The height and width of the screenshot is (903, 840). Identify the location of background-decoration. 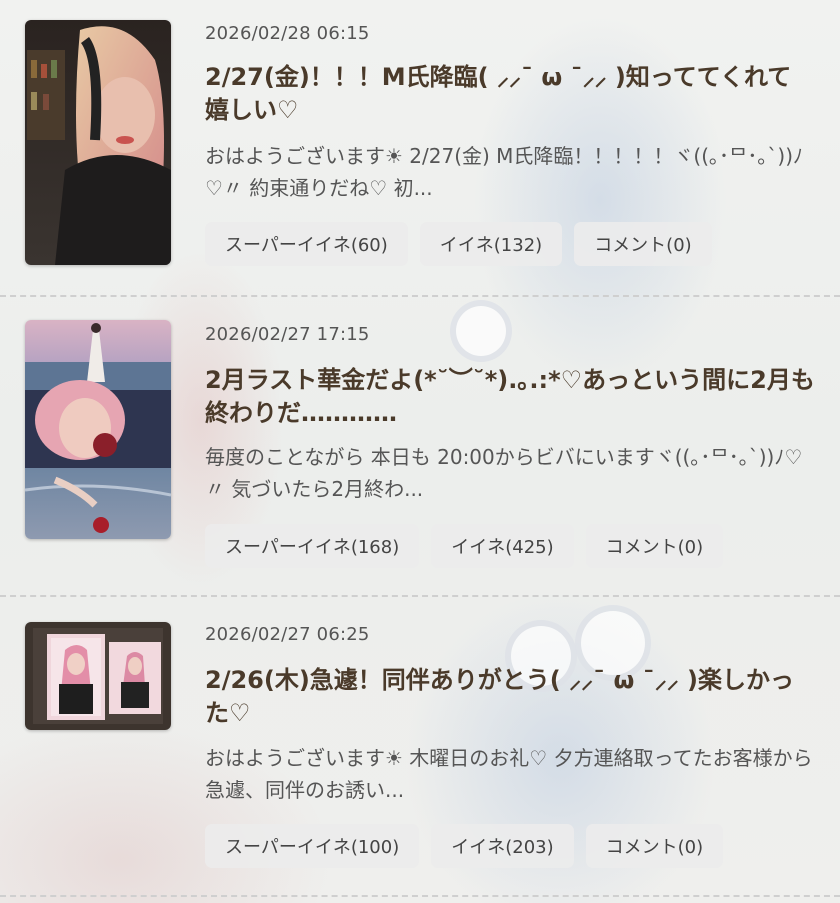
(481, 331).